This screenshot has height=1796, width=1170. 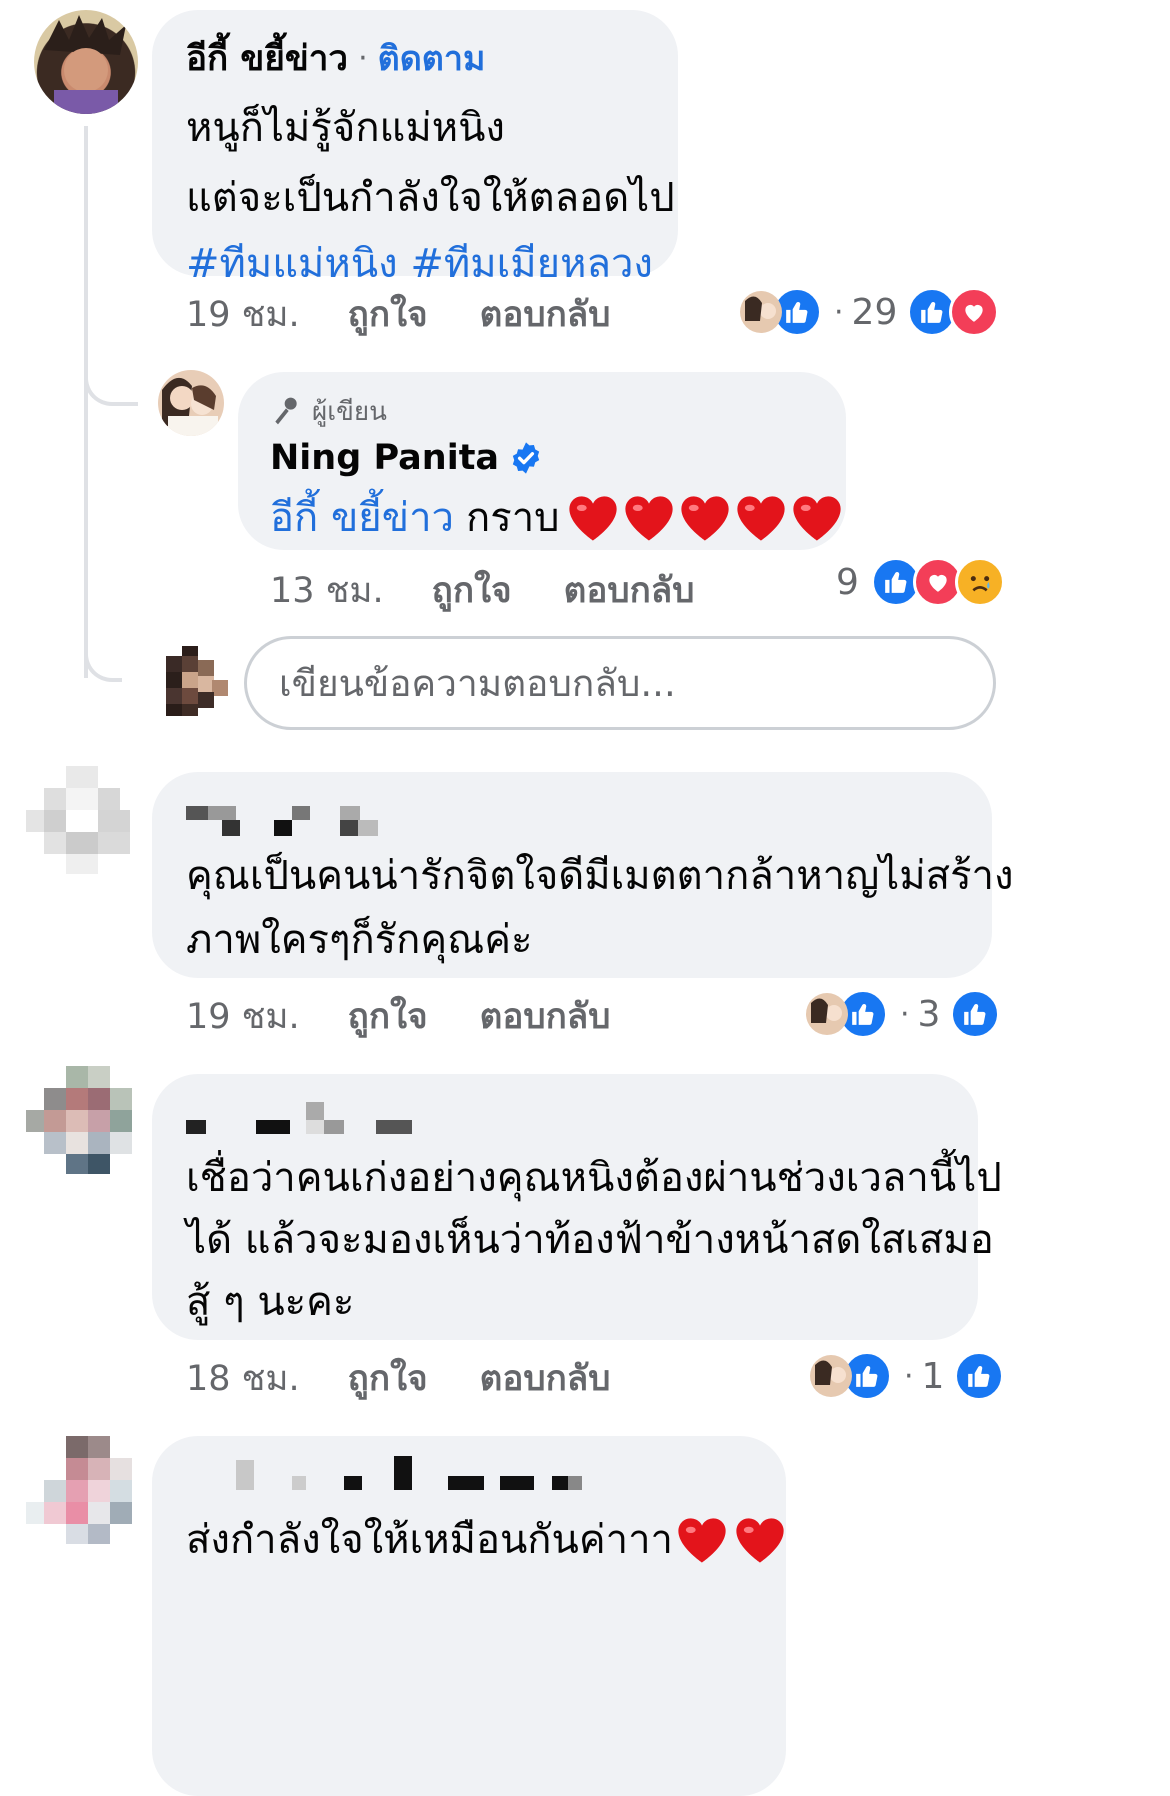 I want to click on sad-face-icon, so click(x=979, y=582).